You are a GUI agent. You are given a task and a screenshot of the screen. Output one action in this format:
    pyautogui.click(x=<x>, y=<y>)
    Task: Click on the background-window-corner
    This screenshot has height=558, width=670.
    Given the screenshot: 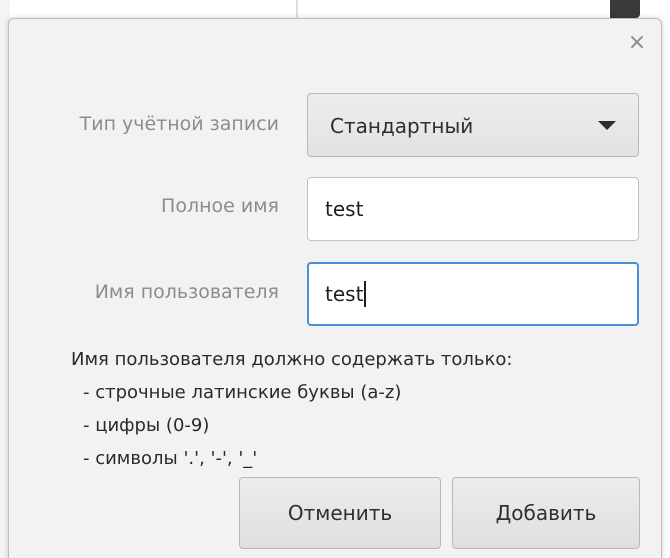 What is the action you would take?
    pyautogui.click(x=625, y=9)
    